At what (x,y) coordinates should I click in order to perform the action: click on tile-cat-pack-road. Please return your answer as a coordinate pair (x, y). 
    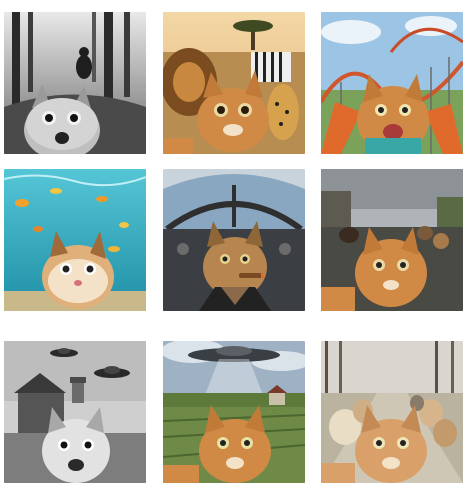
    Looking at the image, I should click on (392, 412).